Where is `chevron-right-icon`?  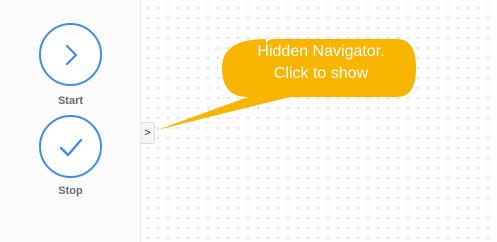
chevron-right-icon is located at coordinates (71, 54).